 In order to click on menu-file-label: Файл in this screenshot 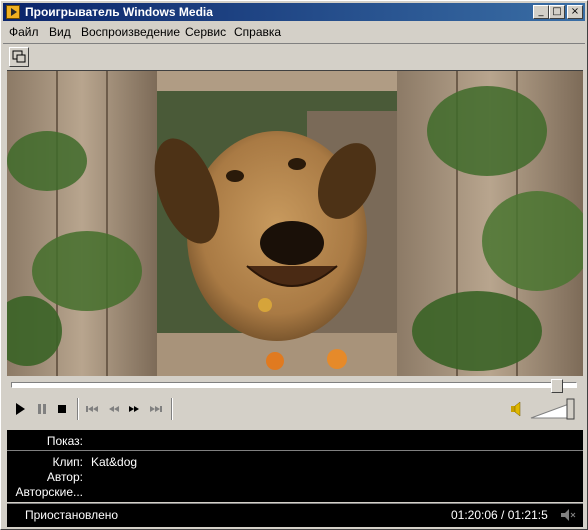, I will do `click(24, 32)`.